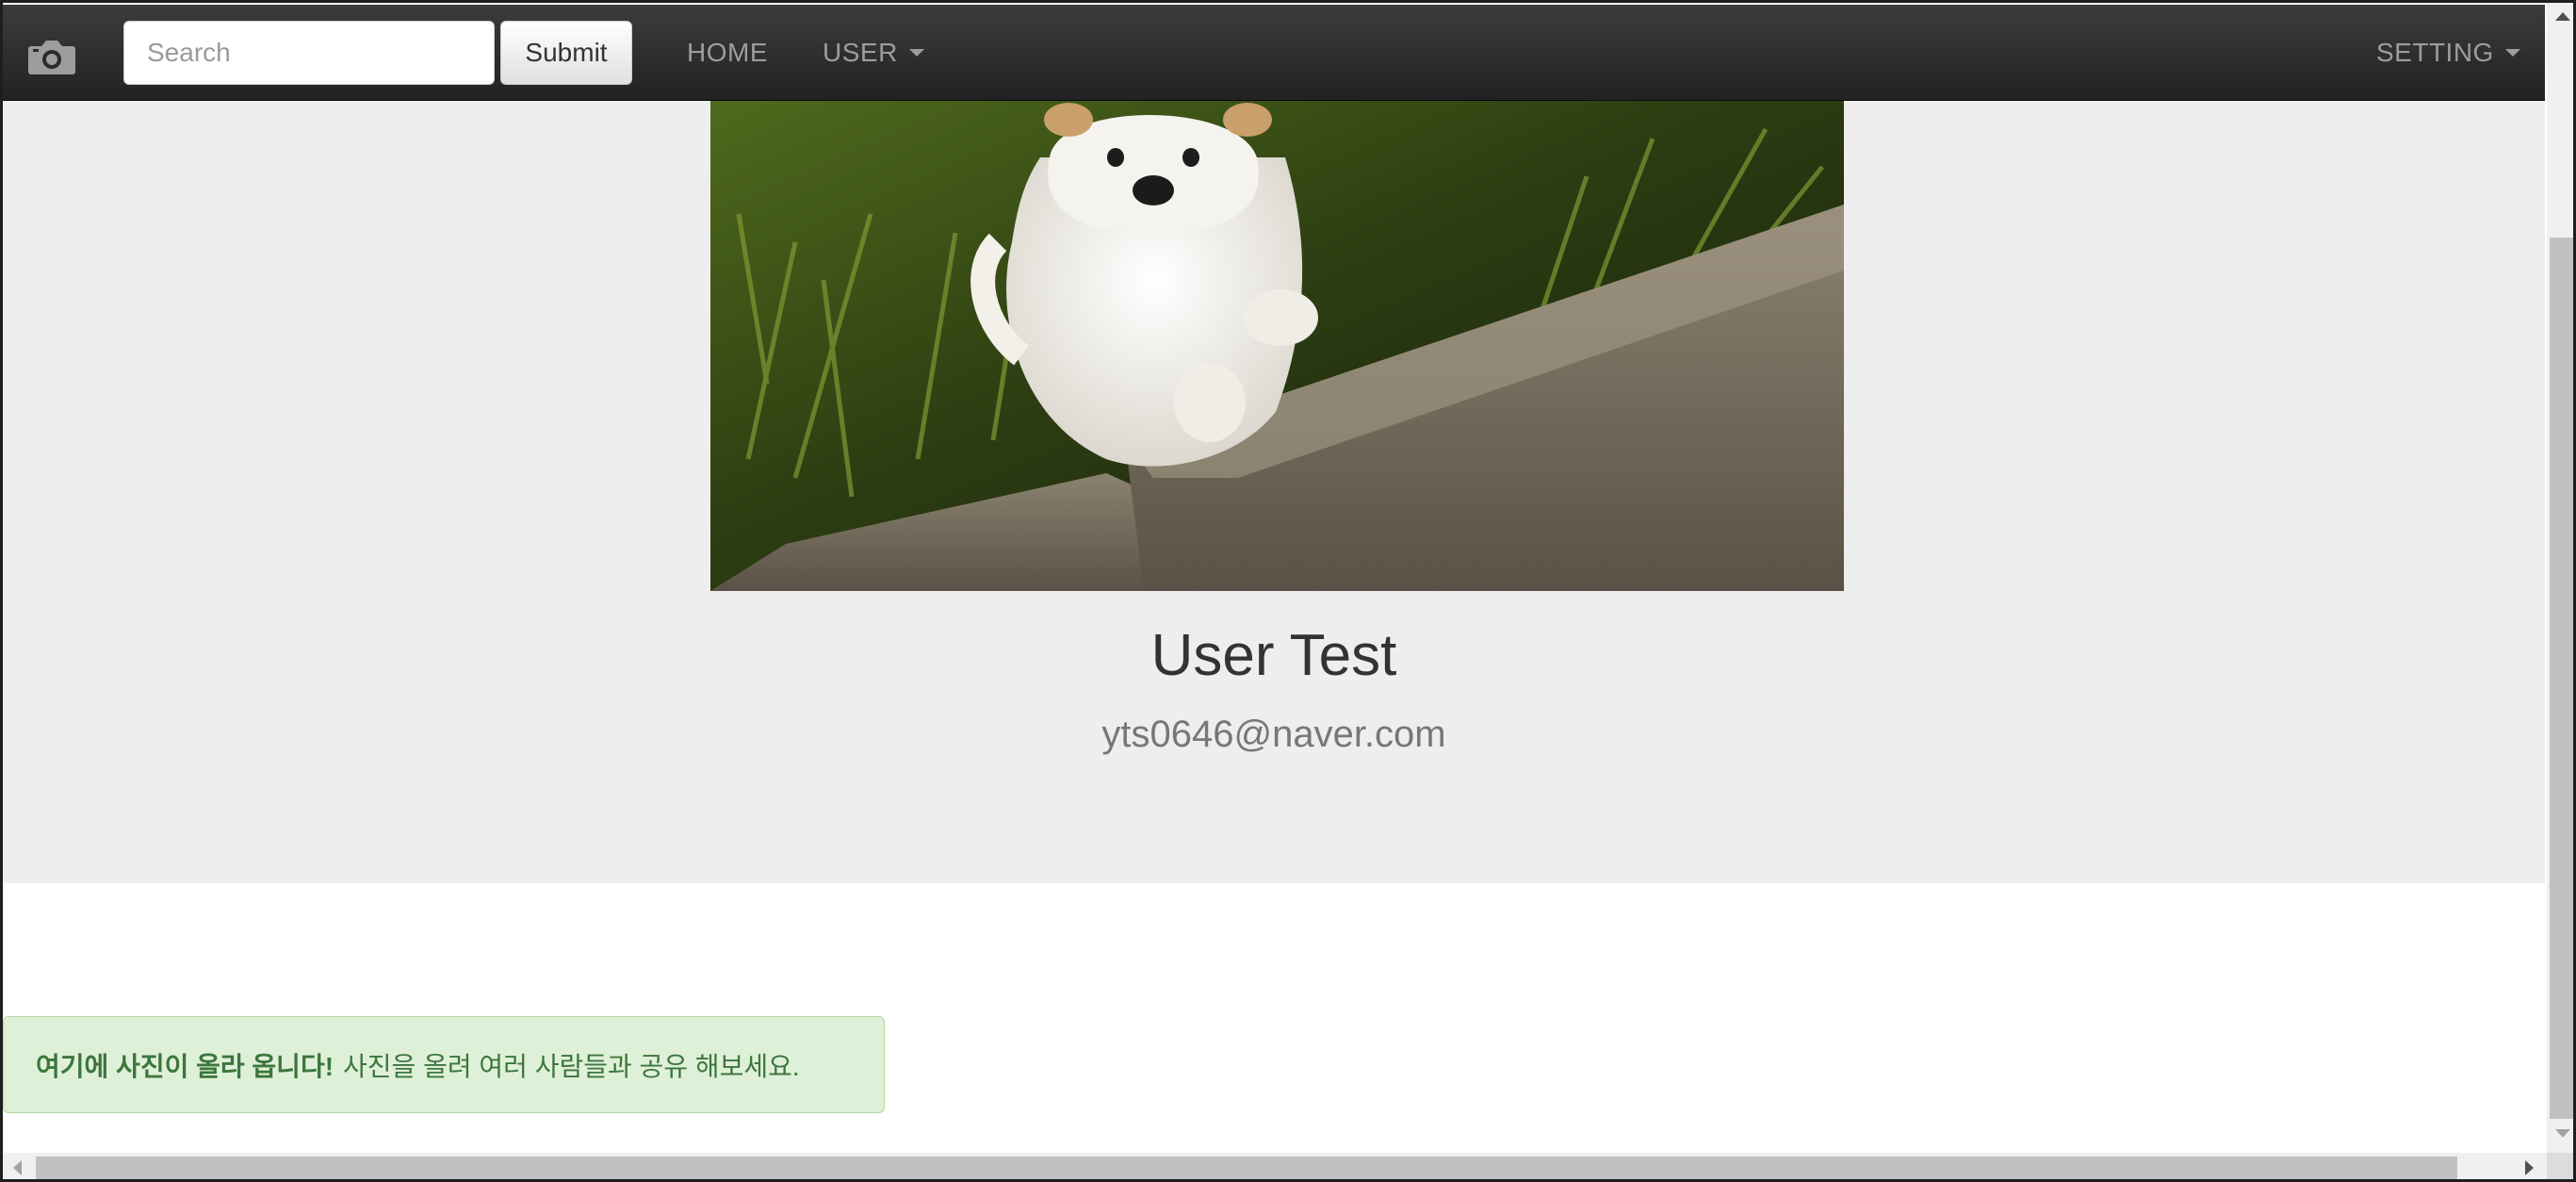  I want to click on alert-strong-text: 여기에 사진이 올라 옵니다!, so click(185, 1066).